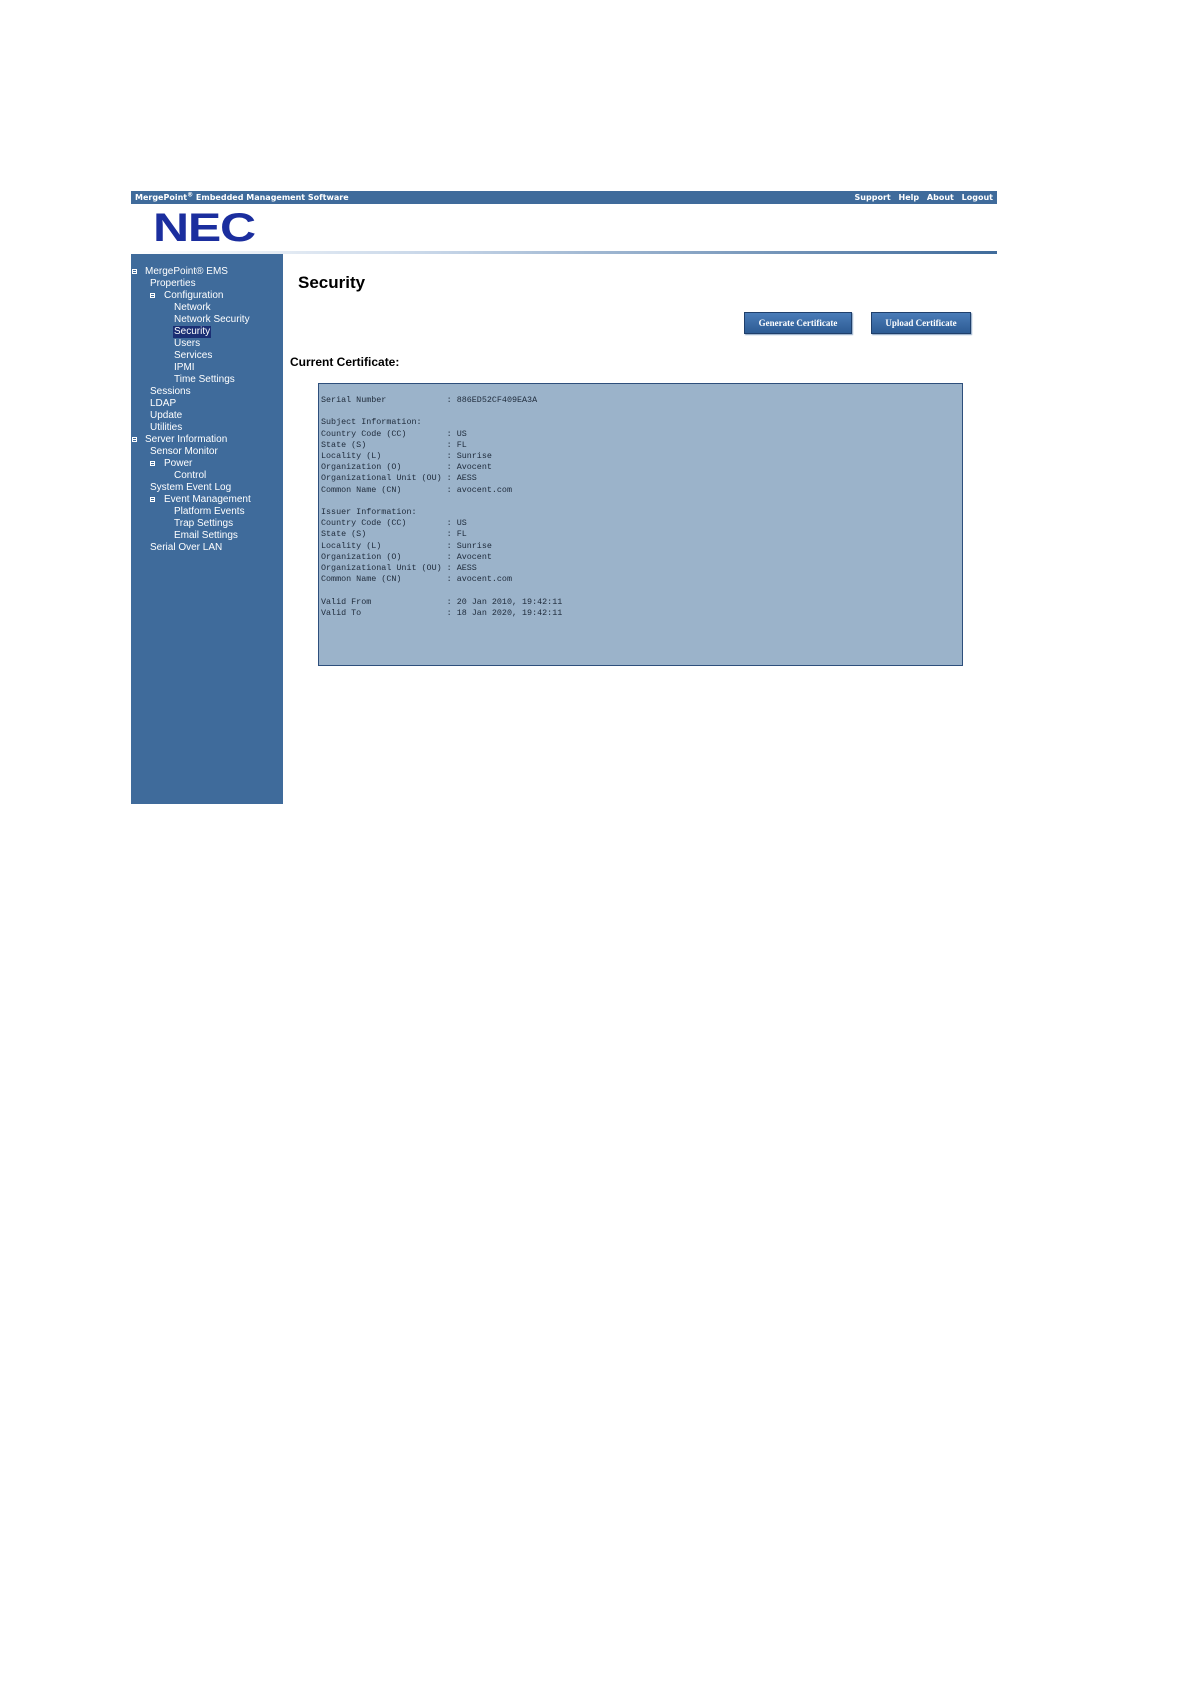  What do you see at coordinates (194, 295) in the screenshot?
I see `sidebar-item-label: Configuration` at bounding box center [194, 295].